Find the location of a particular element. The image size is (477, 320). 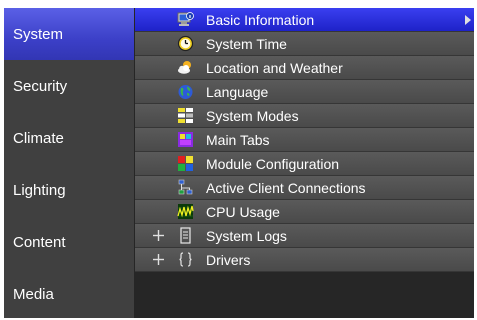

globe-icon is located at coordinates (185, 92).